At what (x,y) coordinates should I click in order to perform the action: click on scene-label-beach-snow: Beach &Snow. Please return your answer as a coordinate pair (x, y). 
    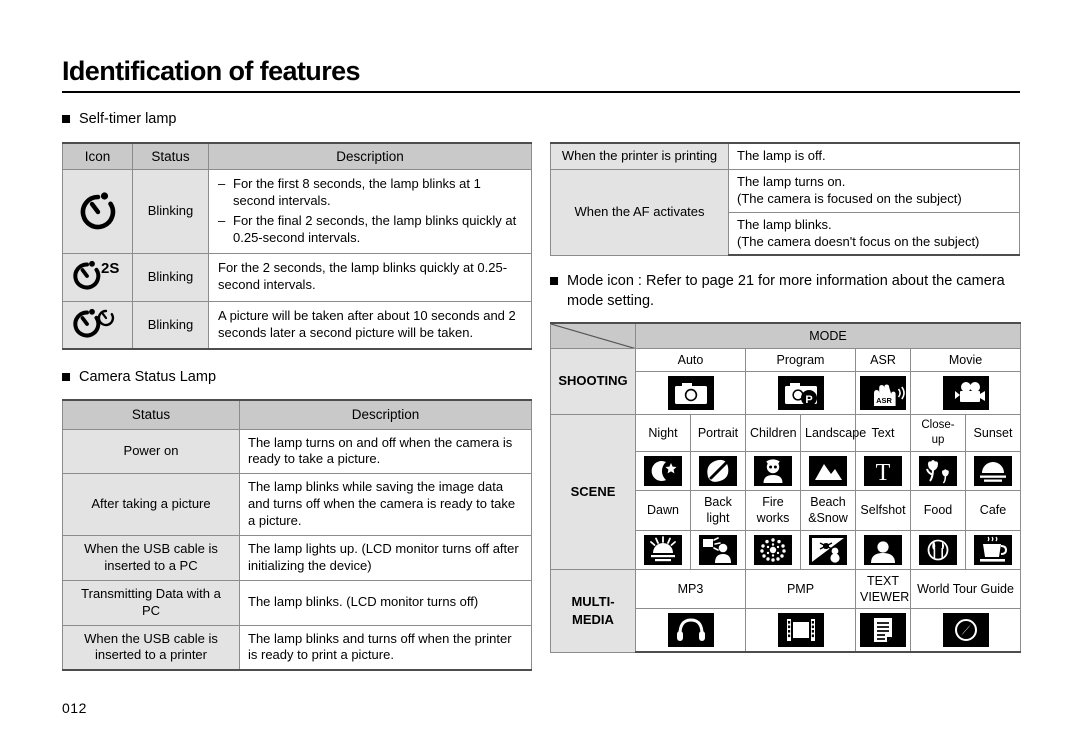
    Looking at the image, I should click on (828, 510).